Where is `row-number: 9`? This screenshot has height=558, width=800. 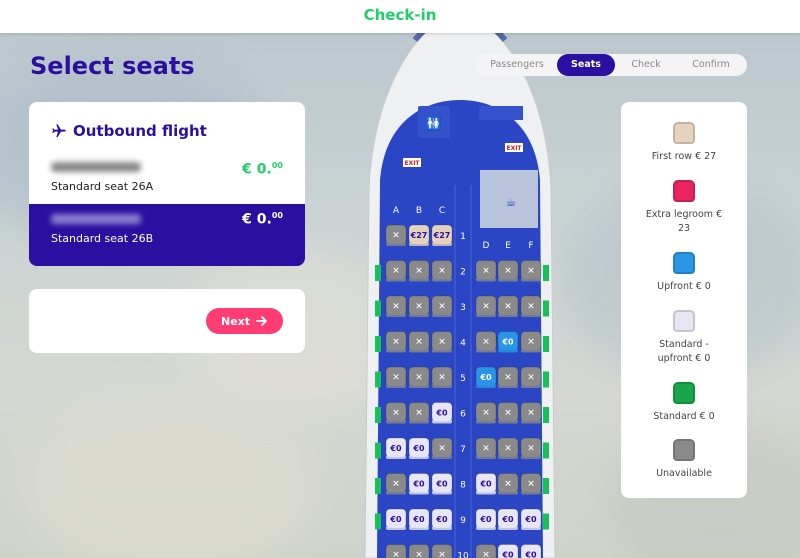 row-number: 9 is located at coordinates (463, 521).